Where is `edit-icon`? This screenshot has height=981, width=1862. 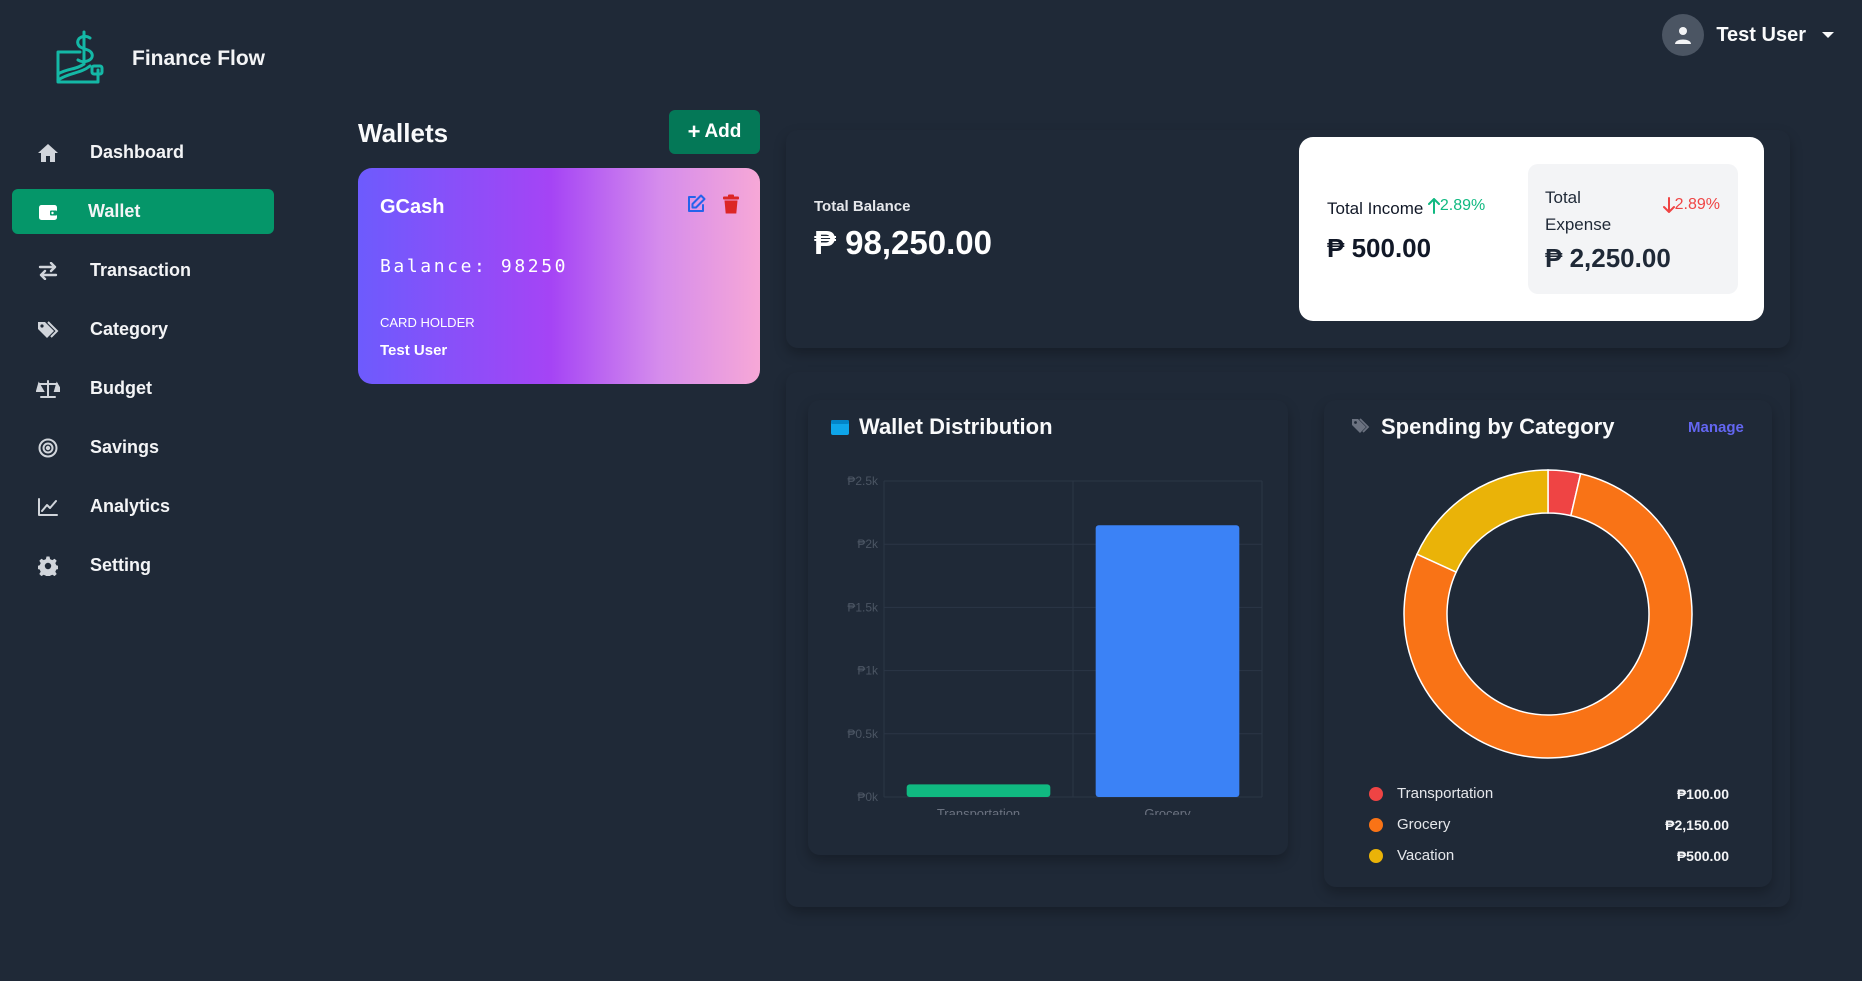 edit-icon is located at coordinates (696, 206).